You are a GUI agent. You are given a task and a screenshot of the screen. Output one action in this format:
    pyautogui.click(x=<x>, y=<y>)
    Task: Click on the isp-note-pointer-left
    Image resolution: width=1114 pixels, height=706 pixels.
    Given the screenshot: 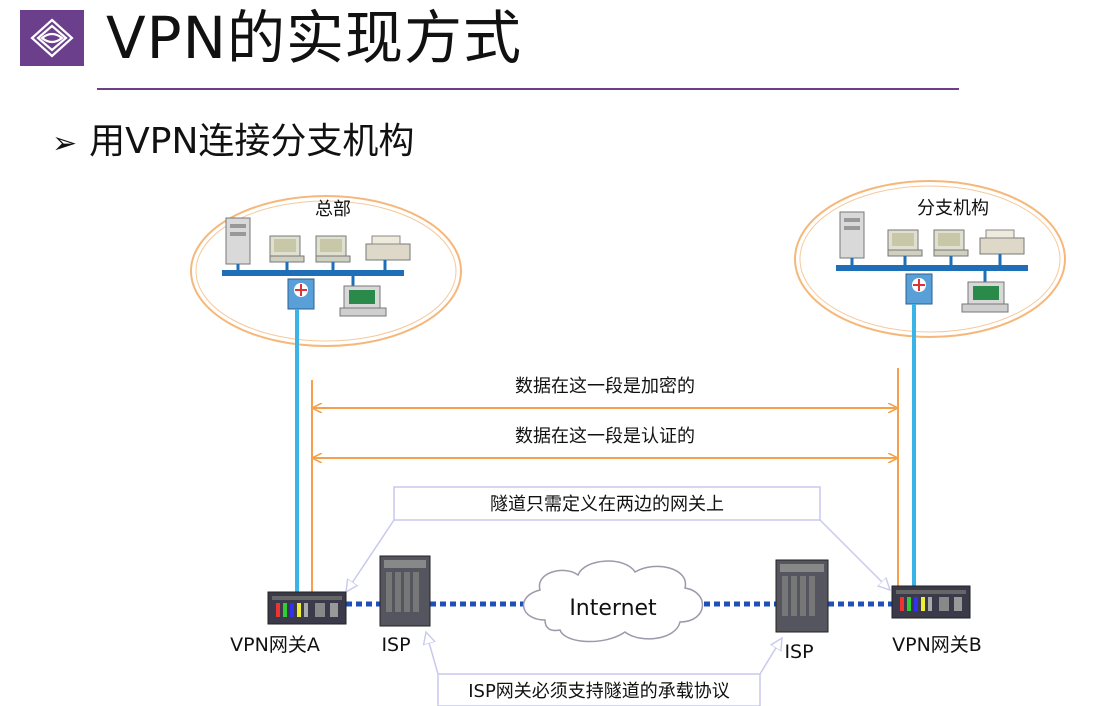 What is the action you would take?
    pyautogui.click(x=432, y=653)
    